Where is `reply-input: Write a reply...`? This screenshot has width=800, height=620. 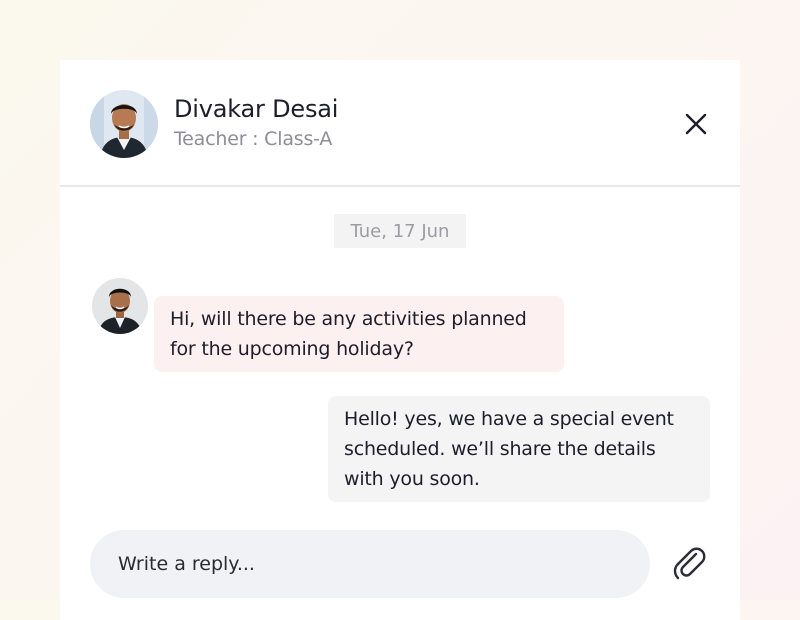 reply-input: Write a reply... is located at coordinates (370, 564).